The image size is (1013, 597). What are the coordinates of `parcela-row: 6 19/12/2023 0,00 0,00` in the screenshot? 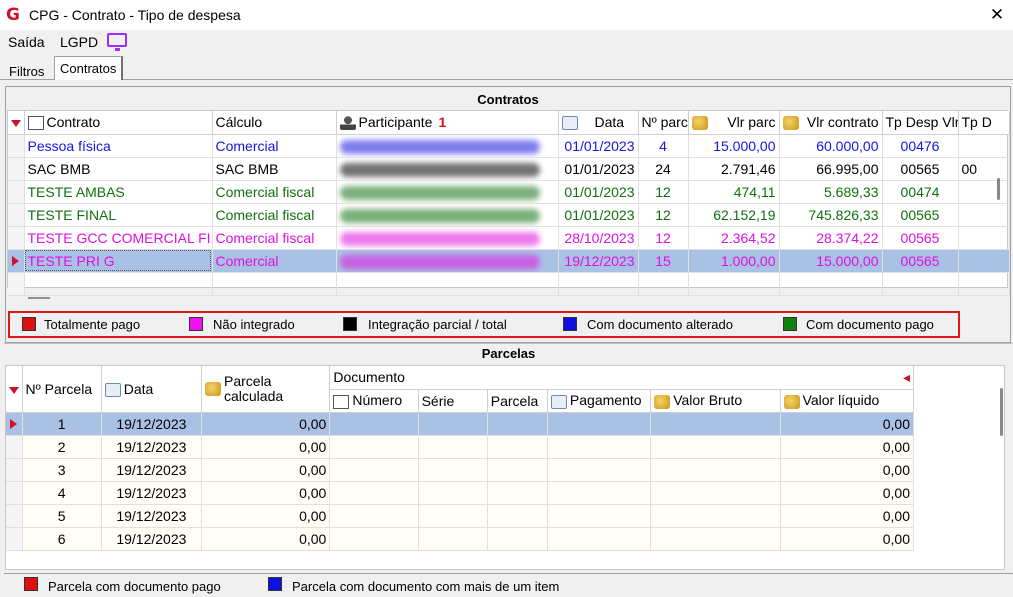 It's located at (460, 539).